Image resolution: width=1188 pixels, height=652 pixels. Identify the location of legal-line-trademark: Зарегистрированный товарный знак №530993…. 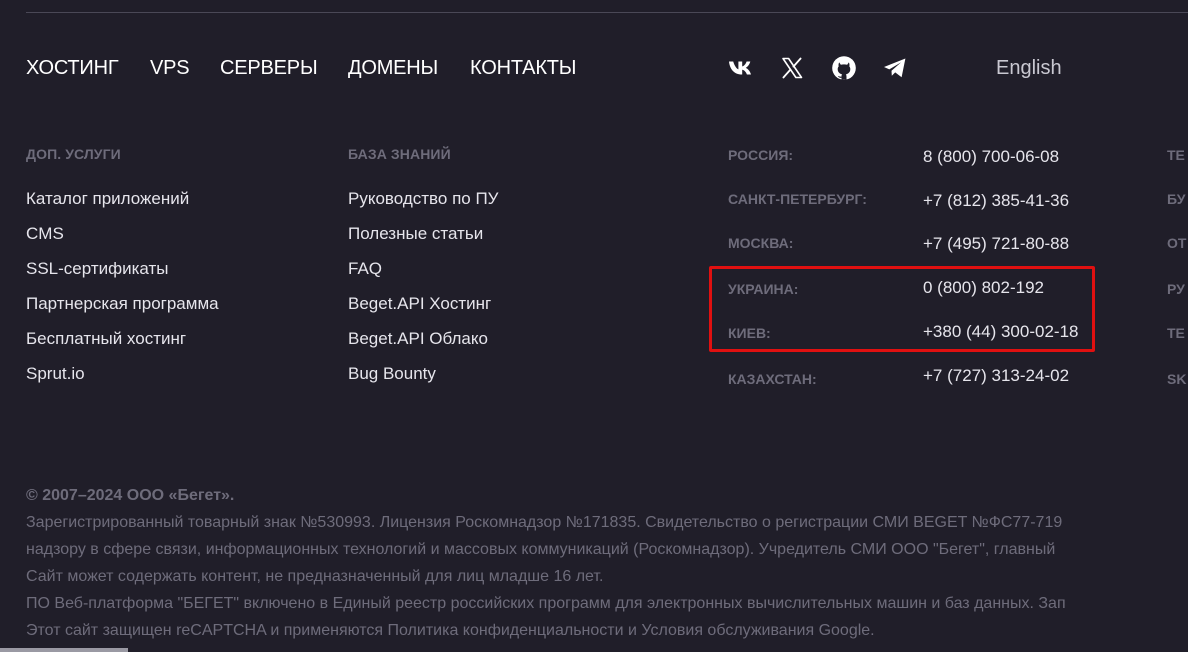
(544, 522).